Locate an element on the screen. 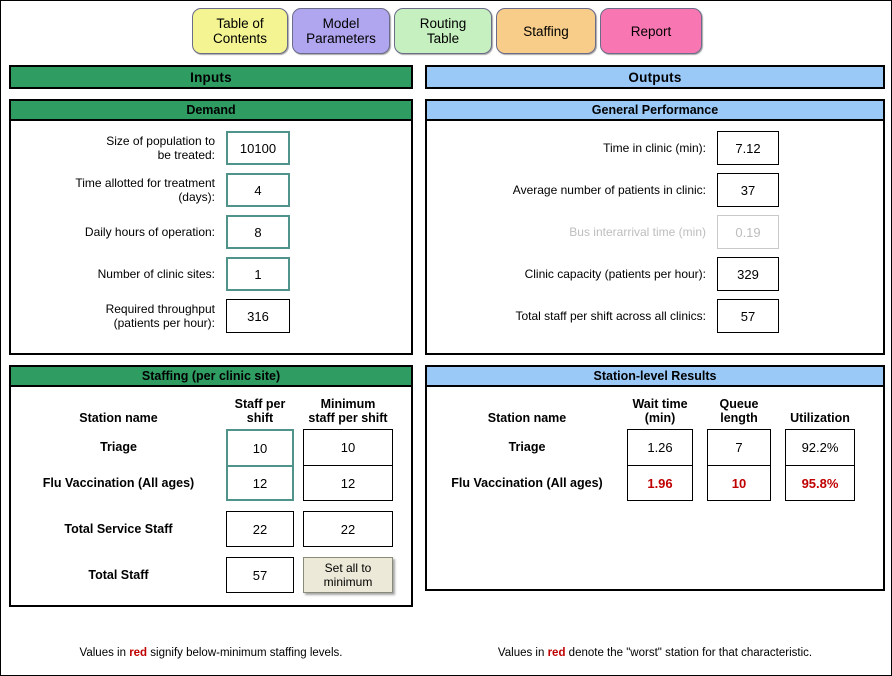 This screenshot has width=892, height=676. field-label-required-throughput: Required throughput (patients per hour): is located at coordinates (118, 316).